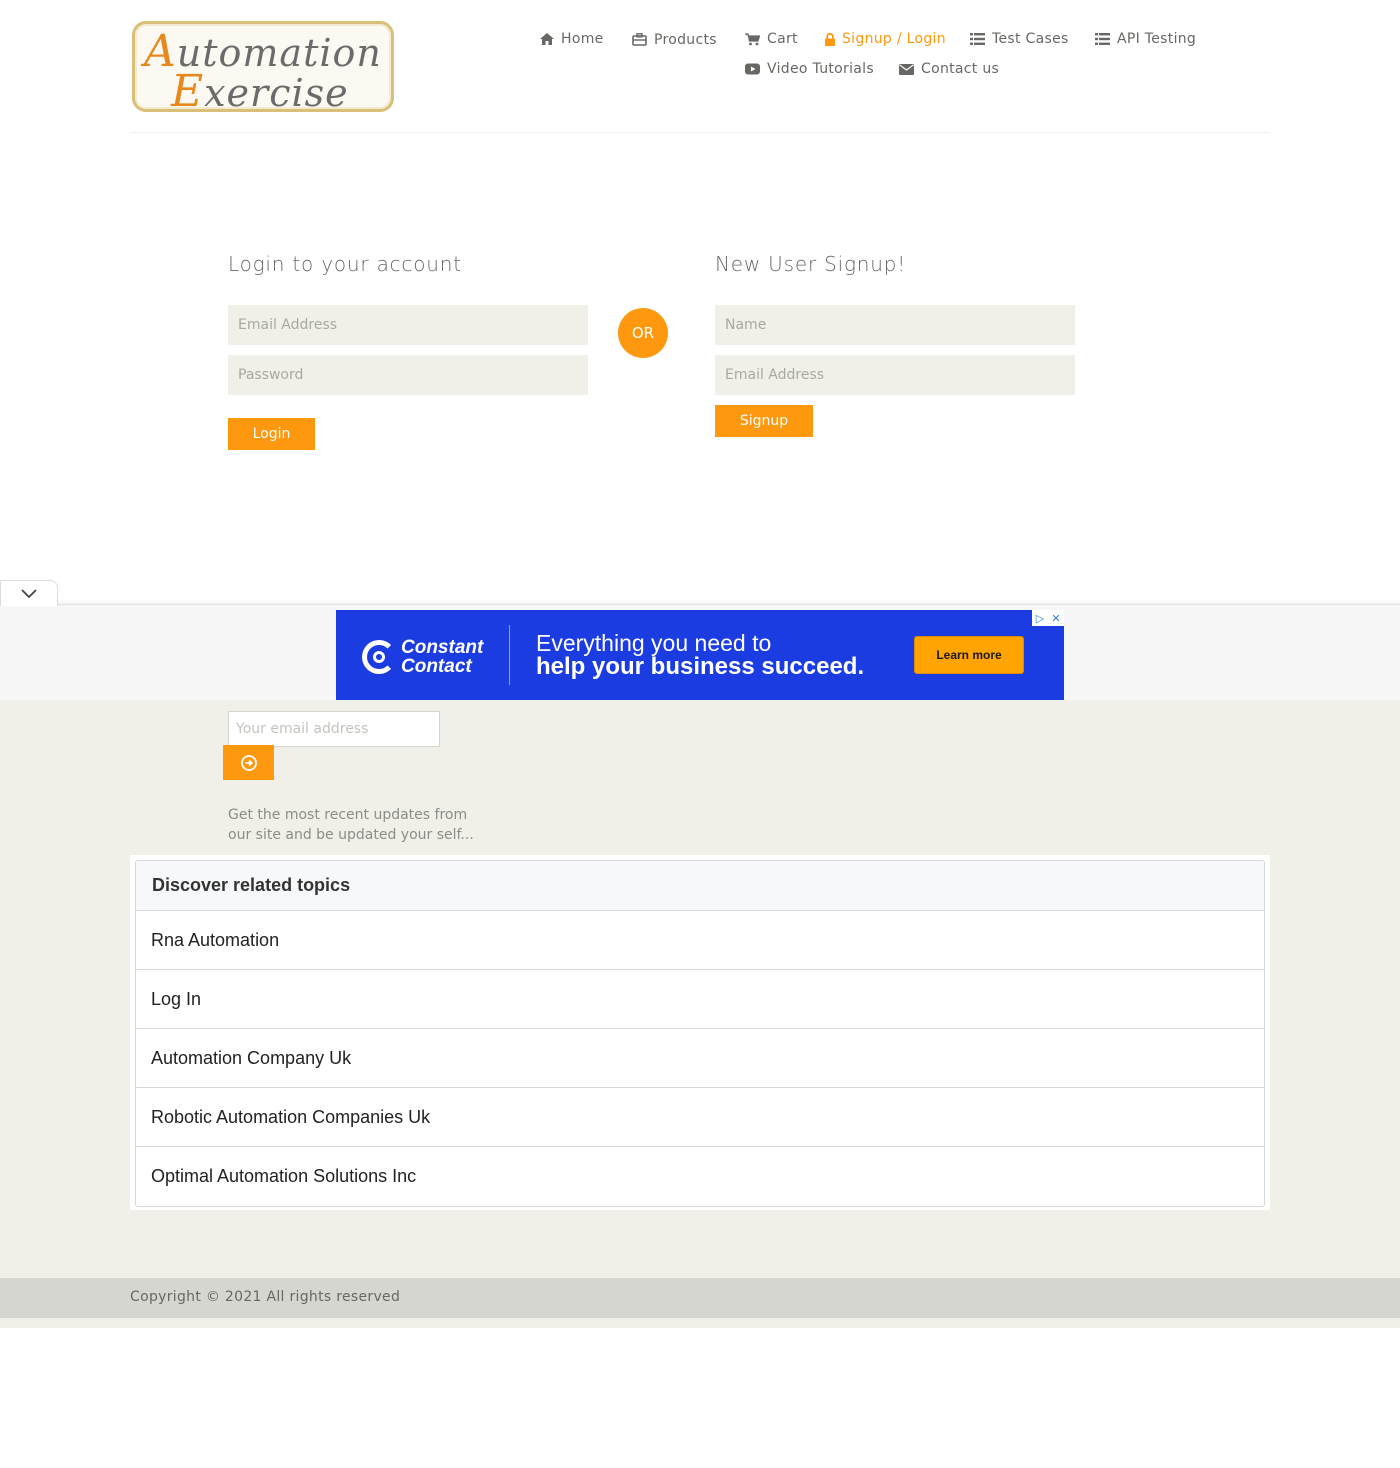  Describe the element at coordinates (547, 39) in the screenshot. I see `home-icon` at that location.